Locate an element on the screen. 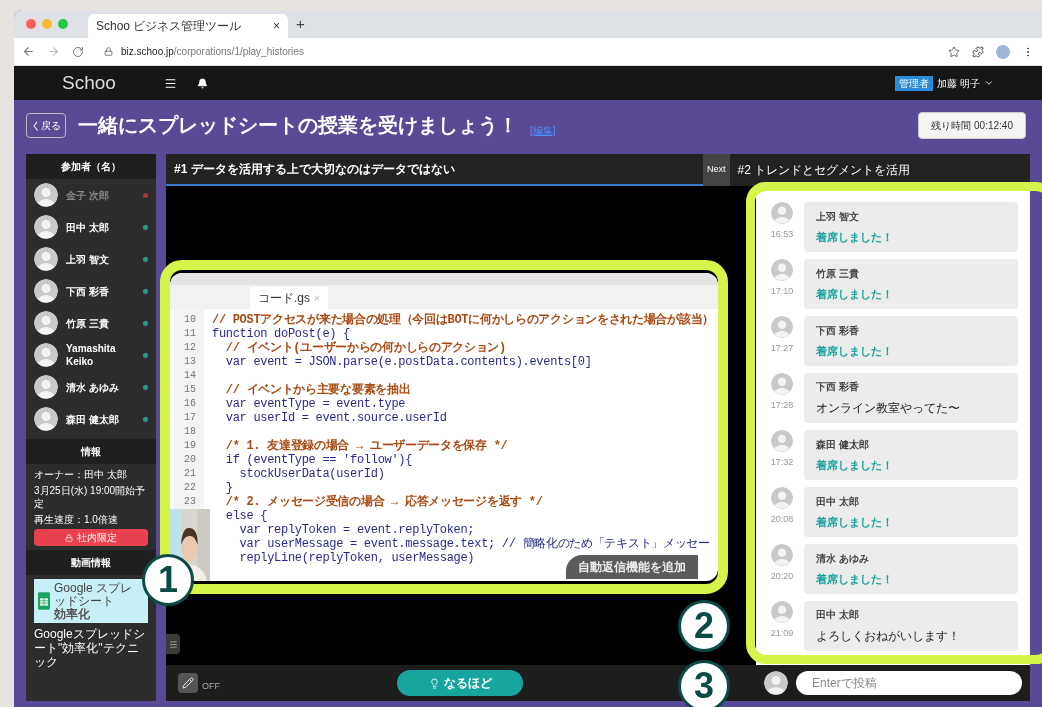 Image resolution: width=1042 pixels, height=707 pixels. line-number: 21 is located at coordinates (190, 474).